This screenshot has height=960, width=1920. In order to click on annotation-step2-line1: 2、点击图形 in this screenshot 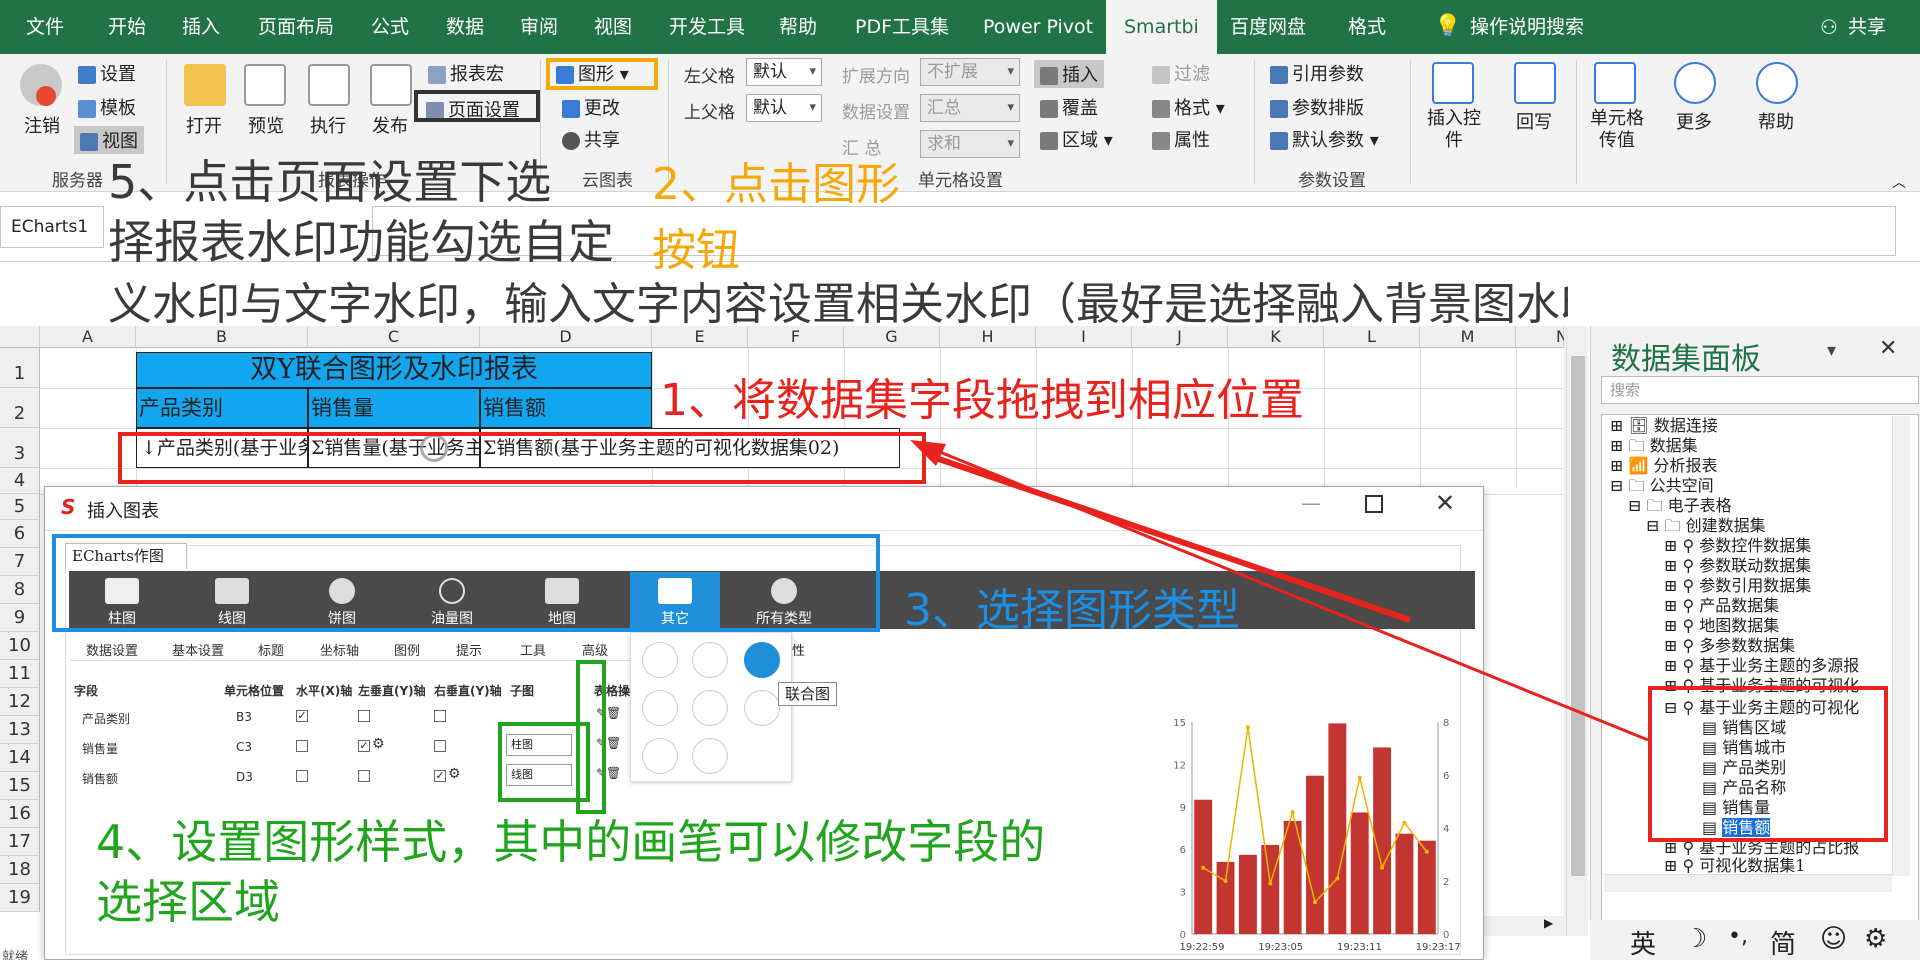, I will do `click(776, 184)`.